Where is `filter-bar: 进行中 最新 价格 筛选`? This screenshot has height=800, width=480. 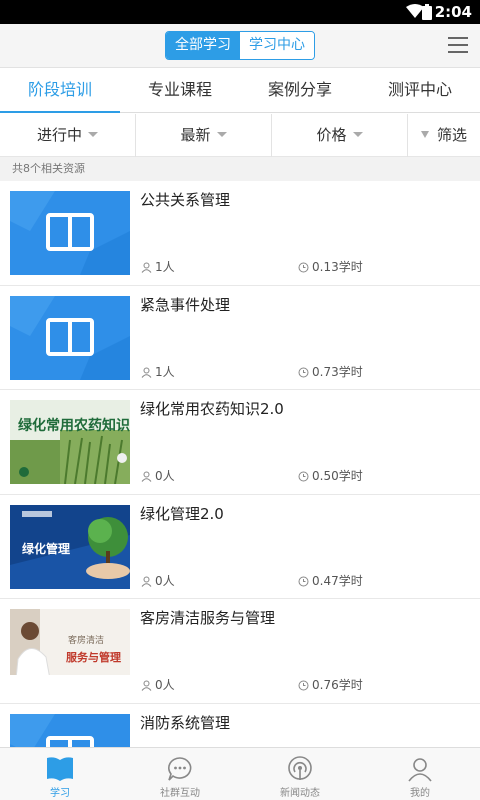 filter-bar: 进行中 最新 价格 筛选 is located at coordinates (240, 135).